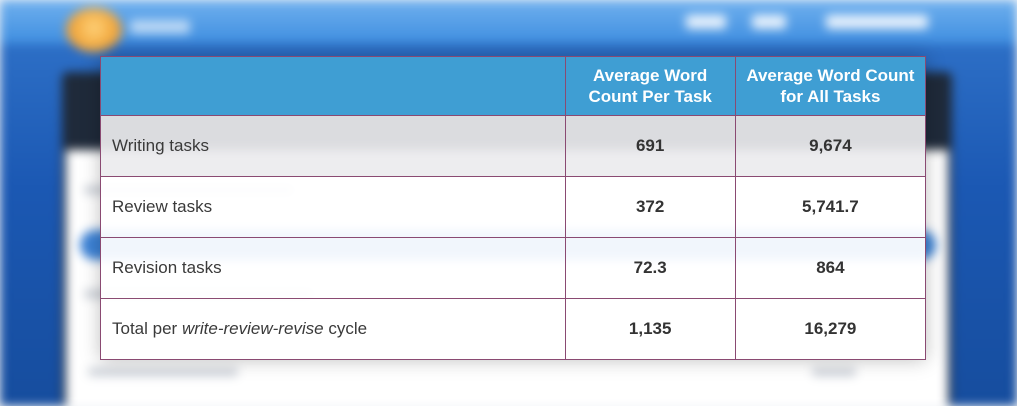 Image resolution: width=1017 pixels, height=406 pixels. I want to click on total-label-prefix: Total per, so click(147, 328).